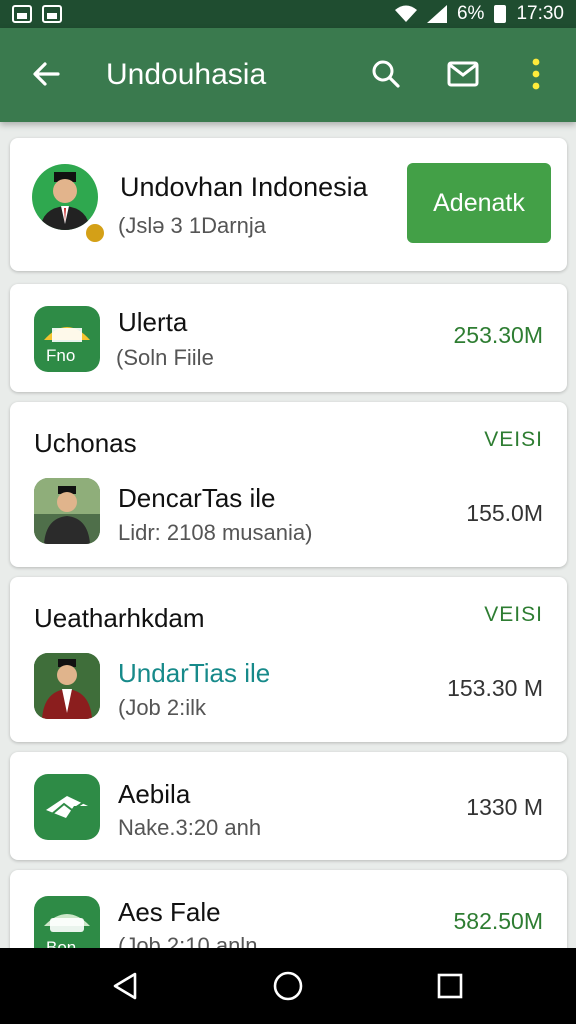  Describe the element at coordinates (119, 618) in the screenshot. I see `section-title: Ueatharhkdam` at that location.